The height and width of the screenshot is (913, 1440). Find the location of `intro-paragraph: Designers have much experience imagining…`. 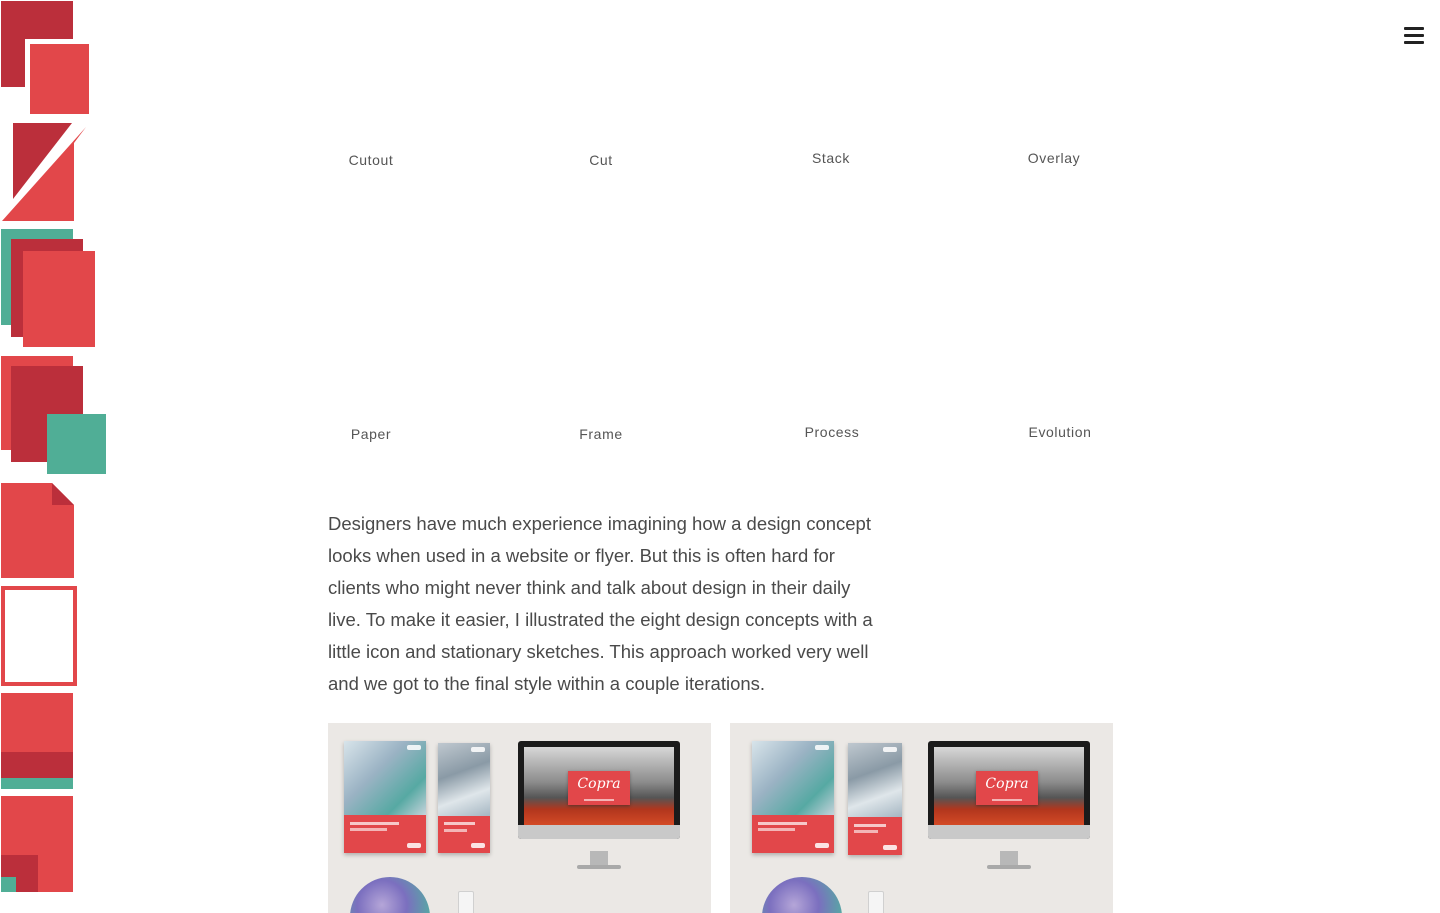

intro-paragraph: Designers have much experience imagining… is located at coordinates (600, 603).